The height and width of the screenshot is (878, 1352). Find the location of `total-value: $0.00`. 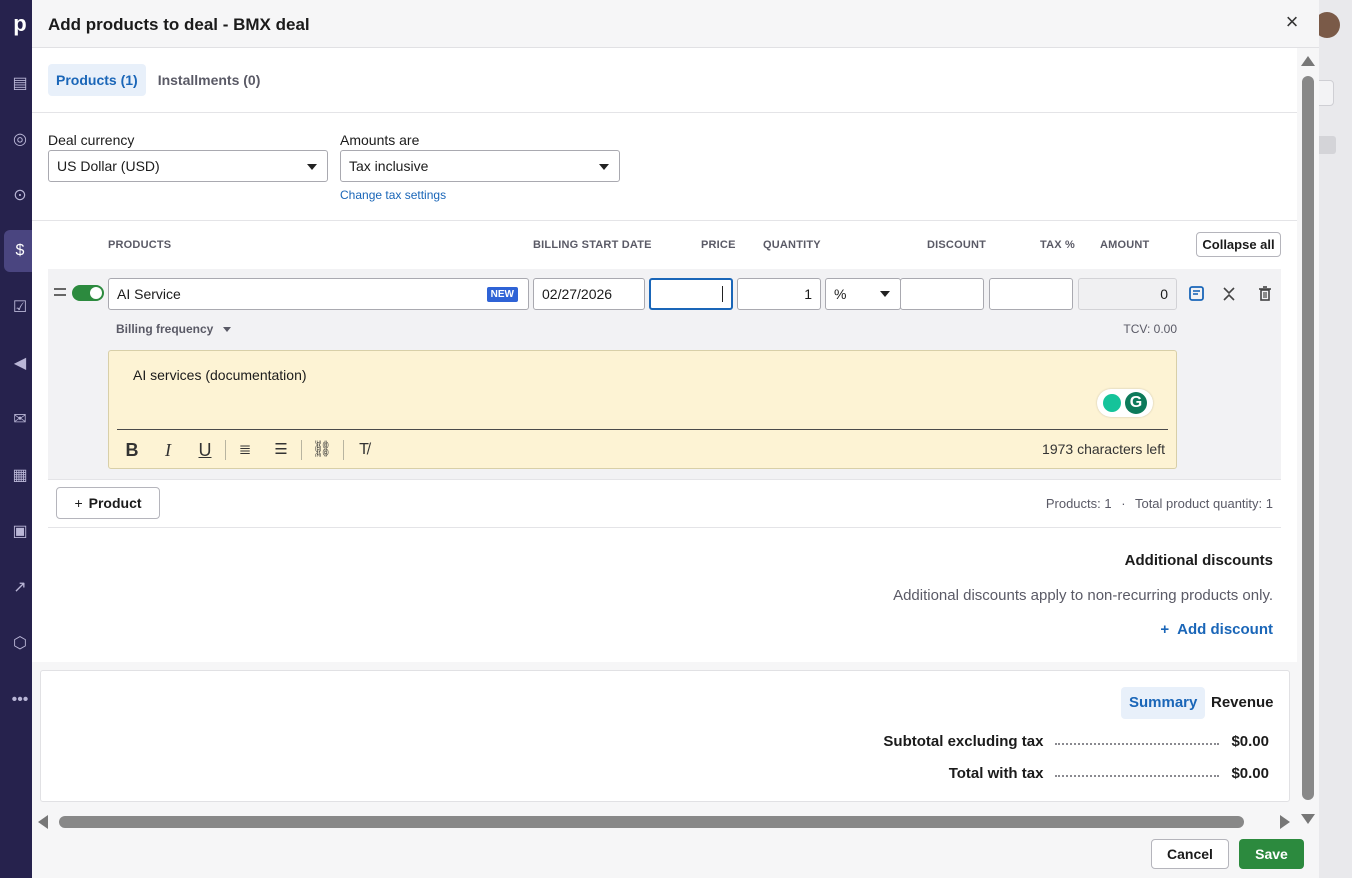

total-value: $0.00 is located at coordinates (1250, 773).